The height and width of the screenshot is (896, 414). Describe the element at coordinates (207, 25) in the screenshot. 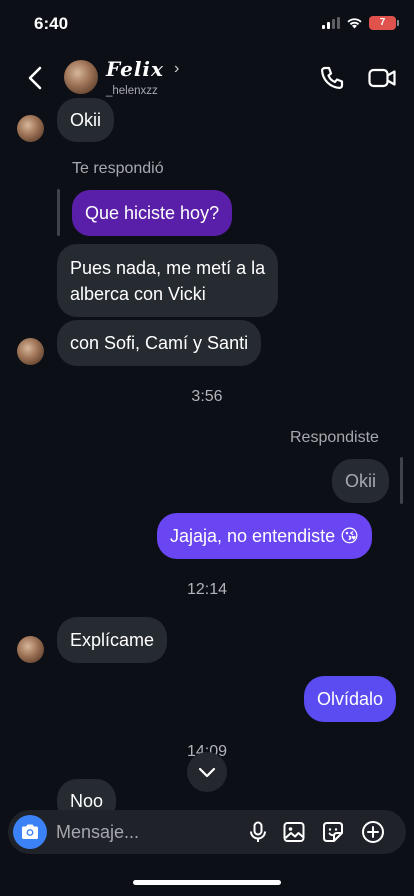

I see `status-bar: 6:40 7` at that location.